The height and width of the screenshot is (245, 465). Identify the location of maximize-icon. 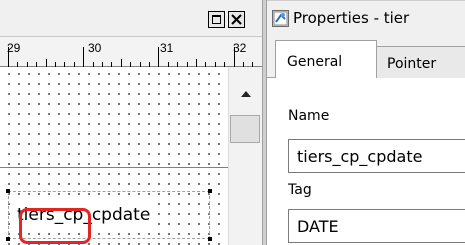
(216, 19).